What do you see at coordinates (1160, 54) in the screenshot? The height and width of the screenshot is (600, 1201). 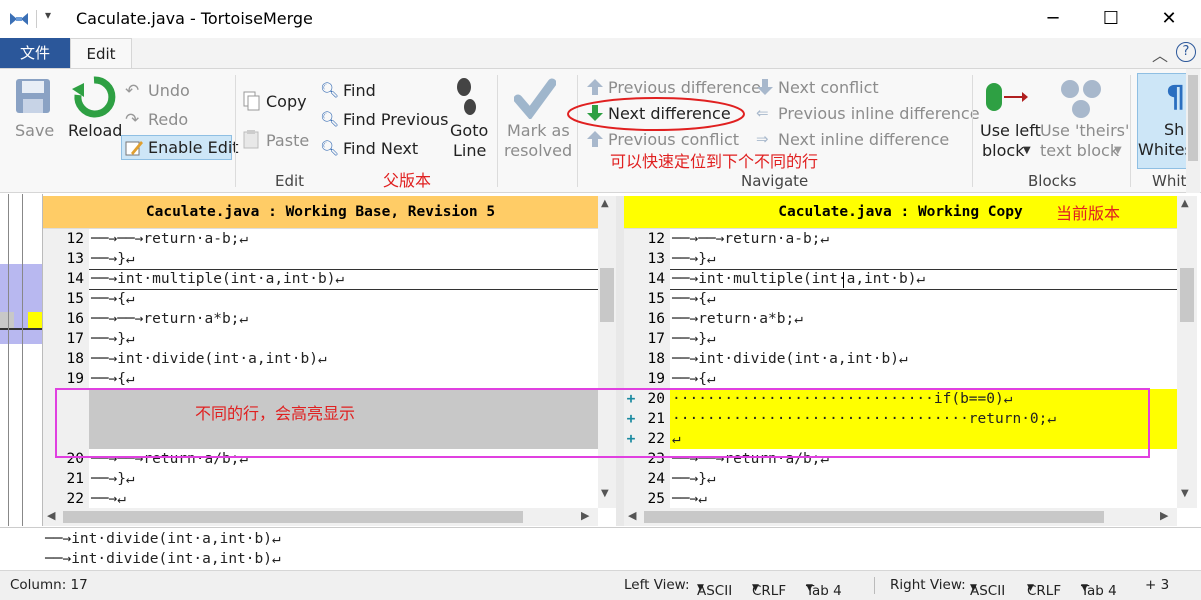 I see `collapse-ribbon-icon: ︿` at bounding box center [1160, 54].